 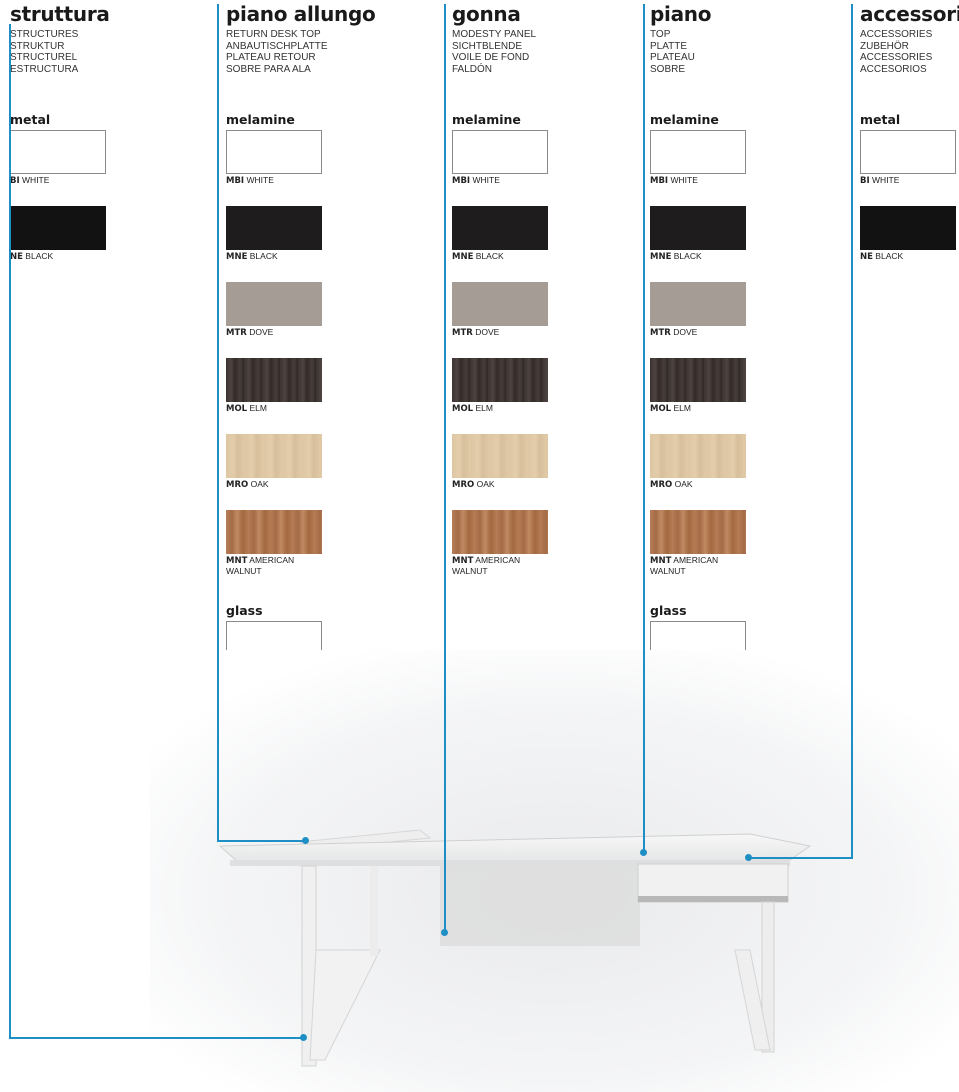 I want to click on connector-gonna, so click(x=445, y=468).